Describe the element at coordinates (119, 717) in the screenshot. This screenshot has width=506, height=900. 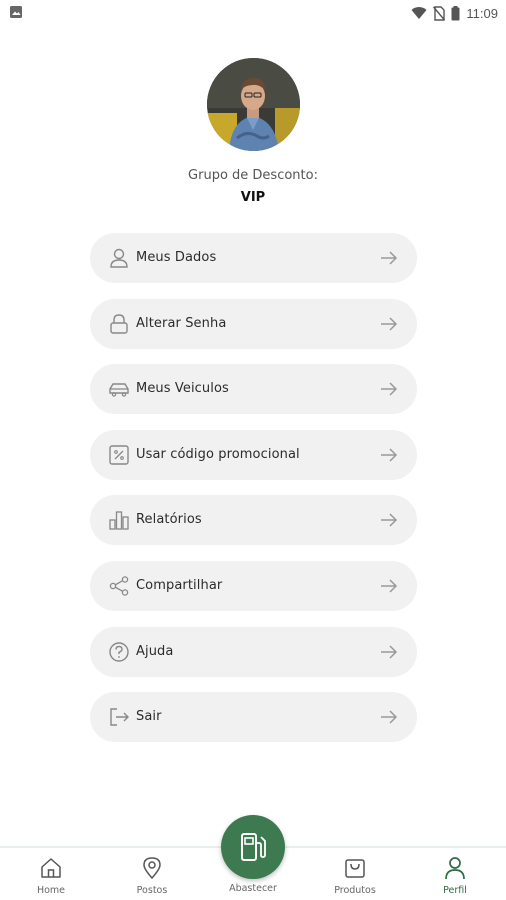
I see `logout-icon` at that location.